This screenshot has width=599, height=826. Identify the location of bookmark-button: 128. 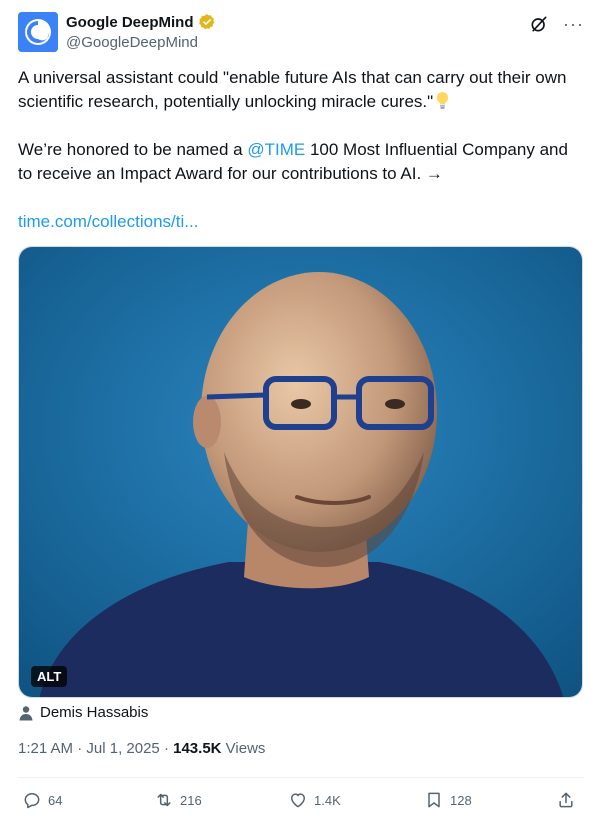
(448, 800).